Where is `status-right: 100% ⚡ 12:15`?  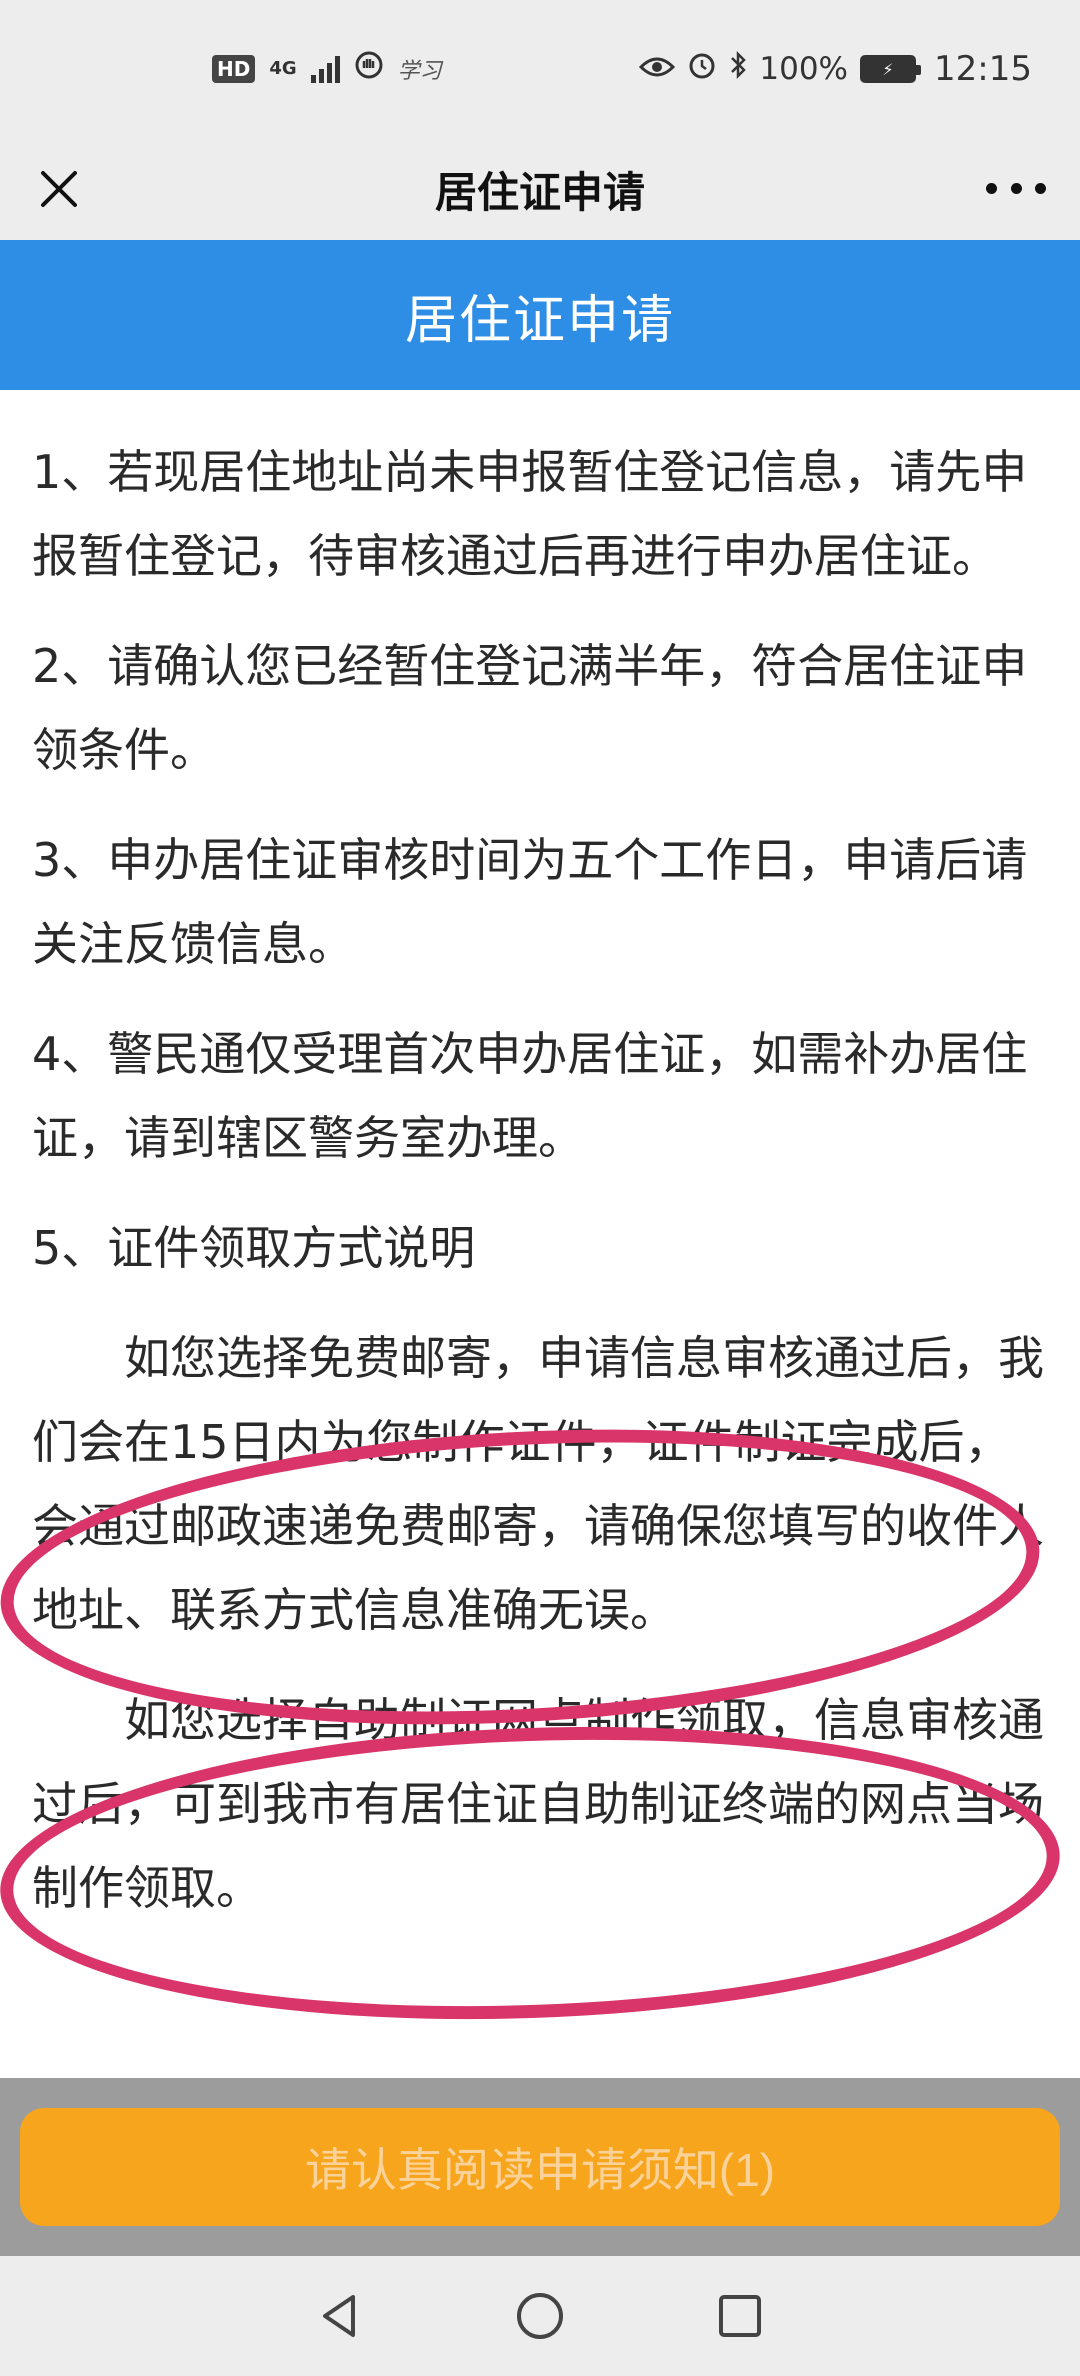
status-right: 100% ⚡ 12:15 is located at coordinates (835, 69).